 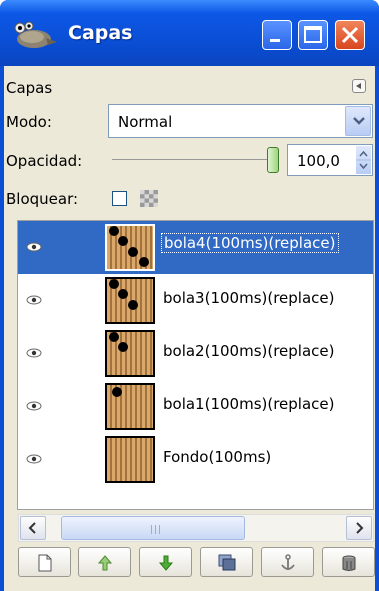 I want to click on scroll-grip: |||, so click(x=156, y=530).